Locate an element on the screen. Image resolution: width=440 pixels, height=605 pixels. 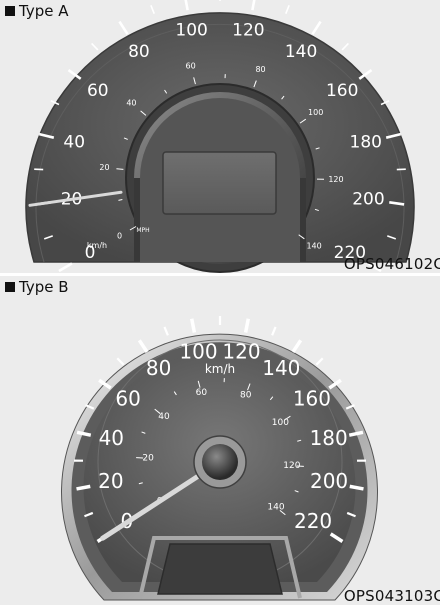
mph-scale-label: 0 is located at coordinates (119, 236).